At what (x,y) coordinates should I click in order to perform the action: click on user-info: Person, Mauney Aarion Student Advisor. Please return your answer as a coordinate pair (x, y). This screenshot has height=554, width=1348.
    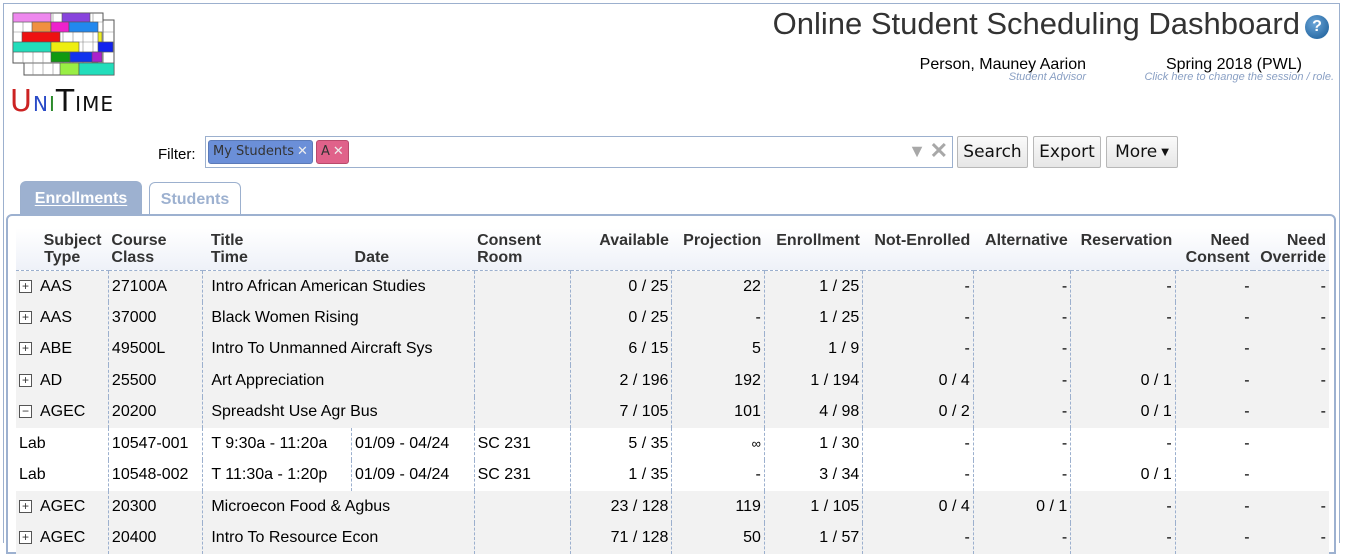
    Looking at the image, I should click on (995, 69).